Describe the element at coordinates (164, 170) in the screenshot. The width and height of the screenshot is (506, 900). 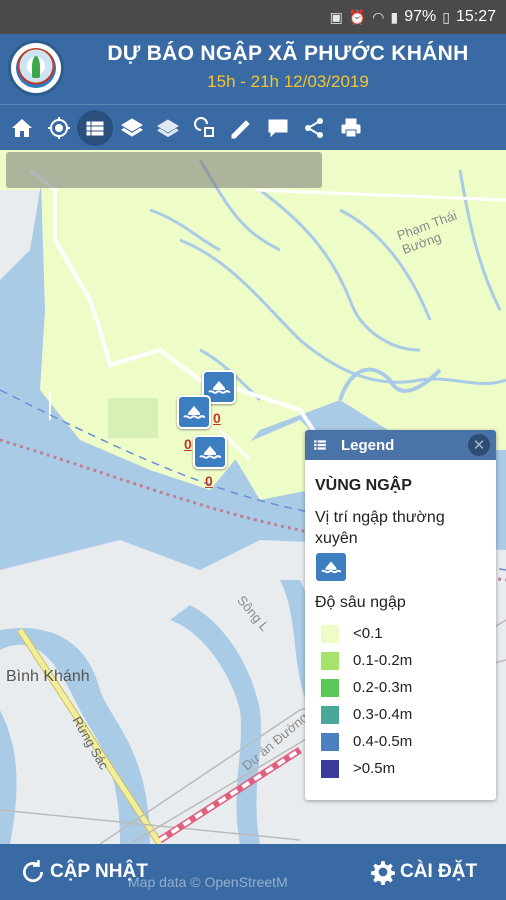
I see `search-box` at that location.